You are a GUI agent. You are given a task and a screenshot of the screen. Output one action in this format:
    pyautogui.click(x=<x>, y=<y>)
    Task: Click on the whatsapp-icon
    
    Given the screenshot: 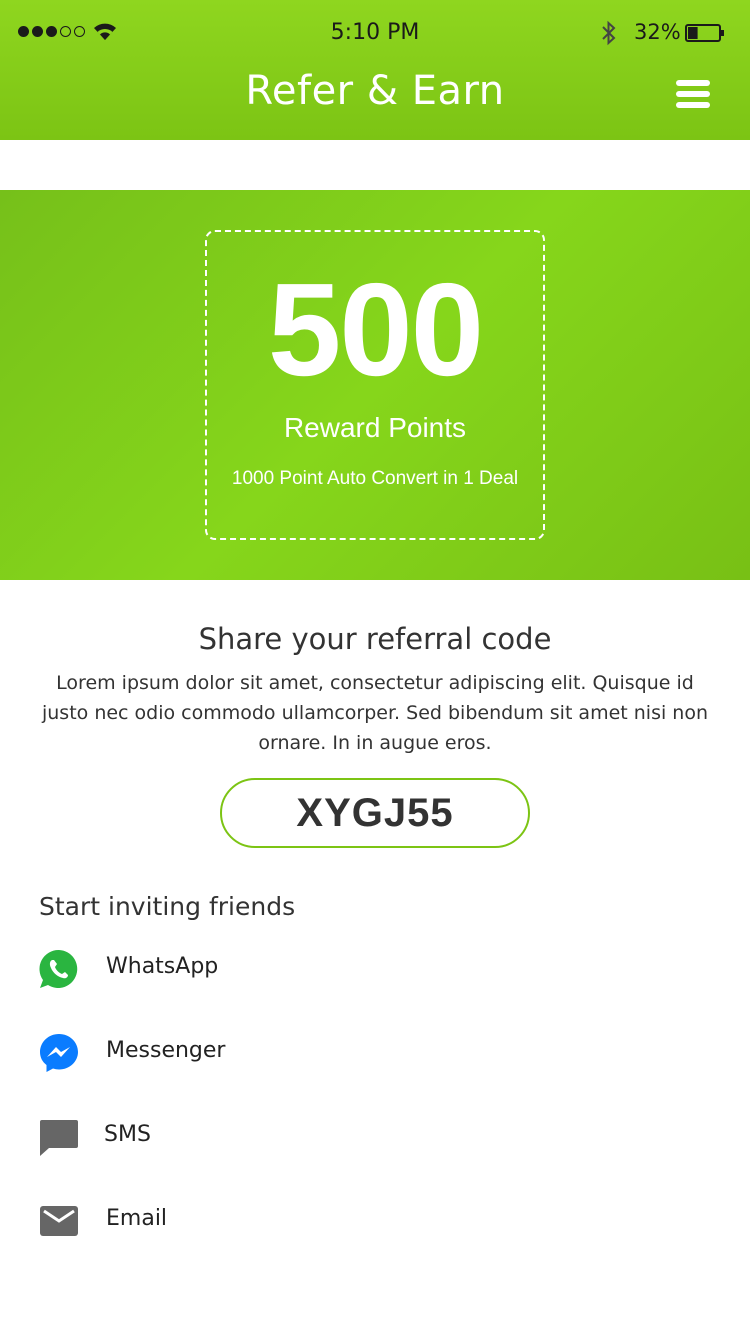 What is the action you would take?
    pyautogui.click(x=58, y=968)
    